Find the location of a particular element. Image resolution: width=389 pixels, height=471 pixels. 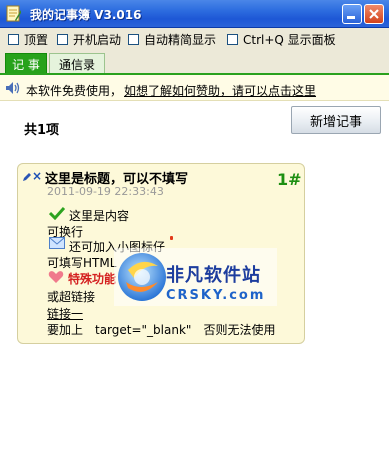

notice-bar: 本软件免费使用， 如想了解如何赞助，请可以点击这里 is located at coordinates (194, 88).